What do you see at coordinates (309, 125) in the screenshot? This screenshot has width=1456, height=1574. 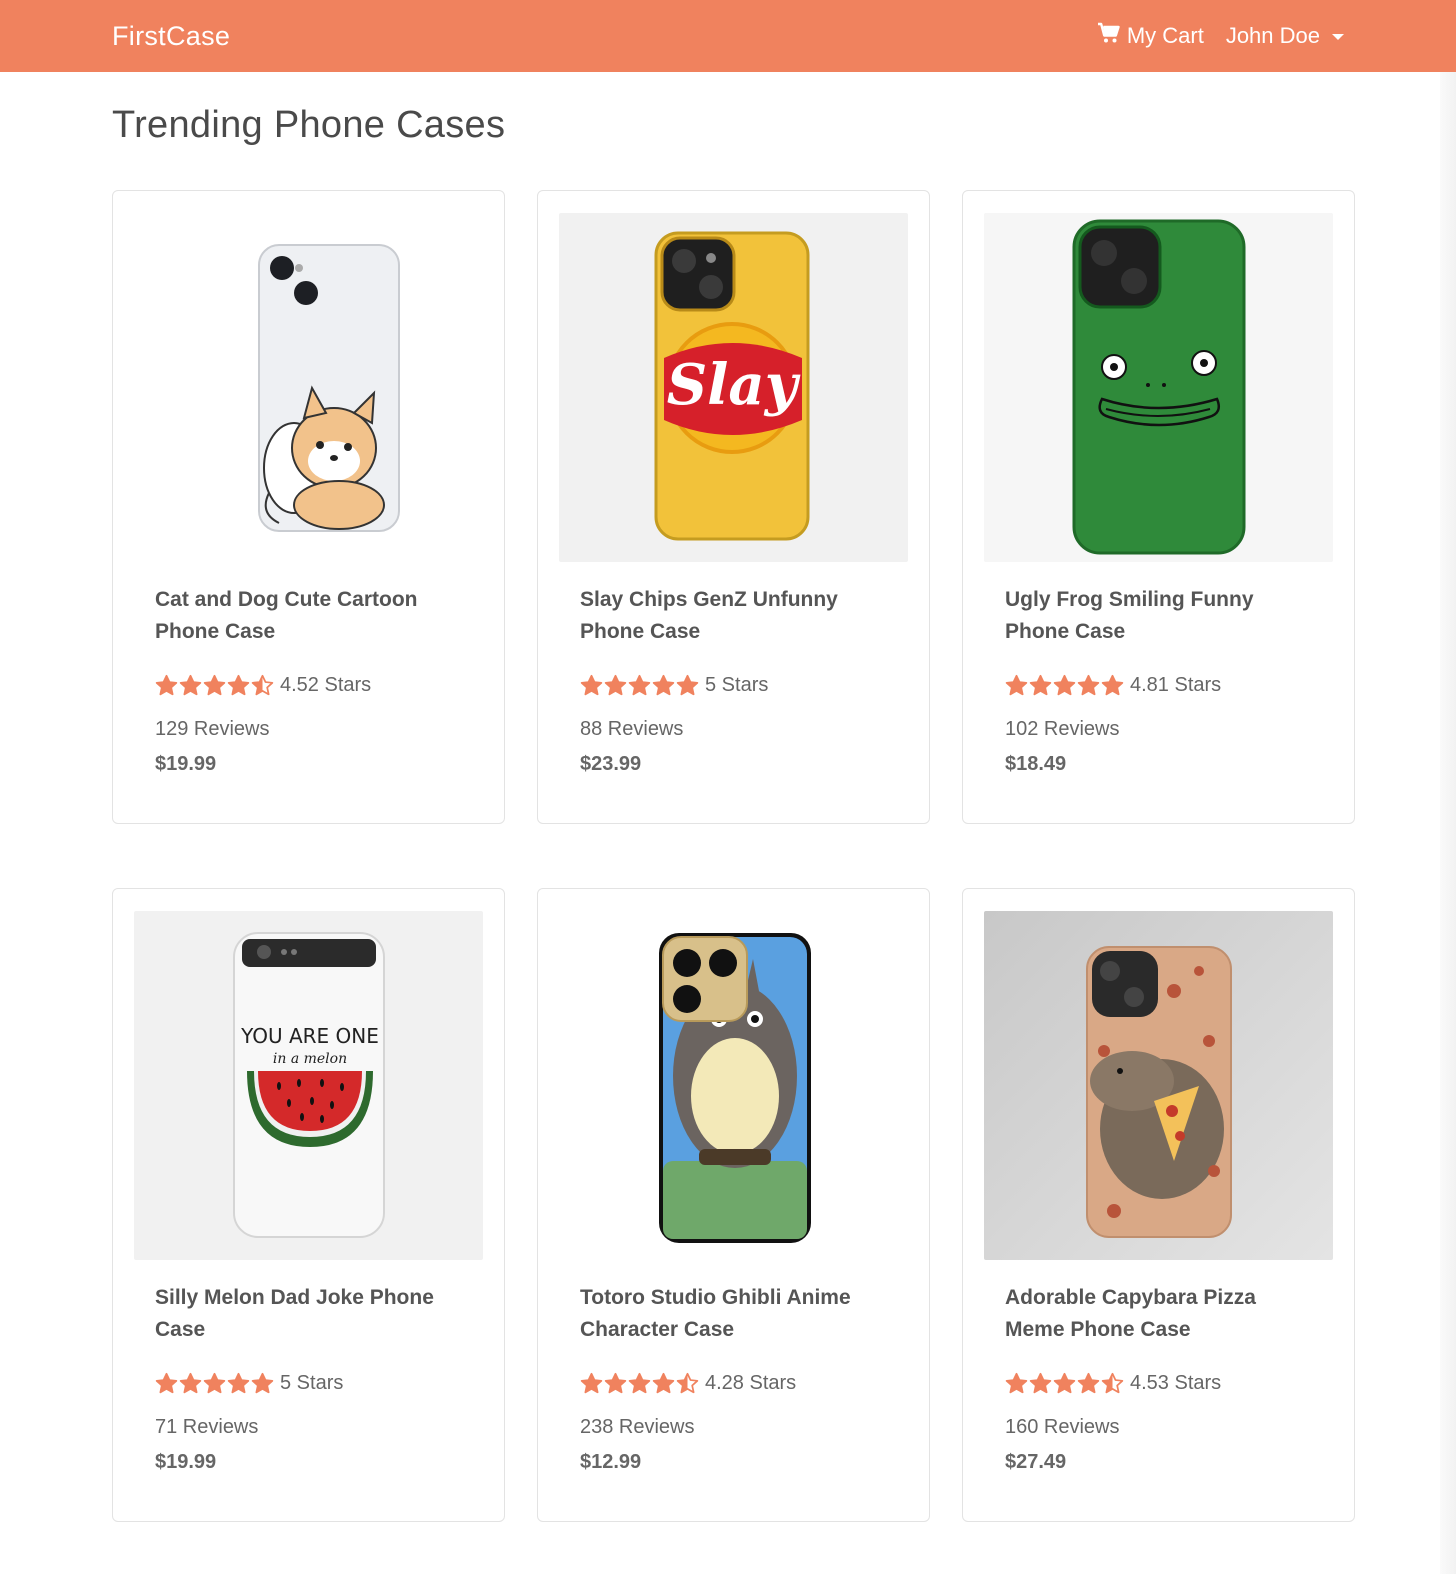 I see `page-title: Trending Phone Cases` at bounding box center [309, 125].